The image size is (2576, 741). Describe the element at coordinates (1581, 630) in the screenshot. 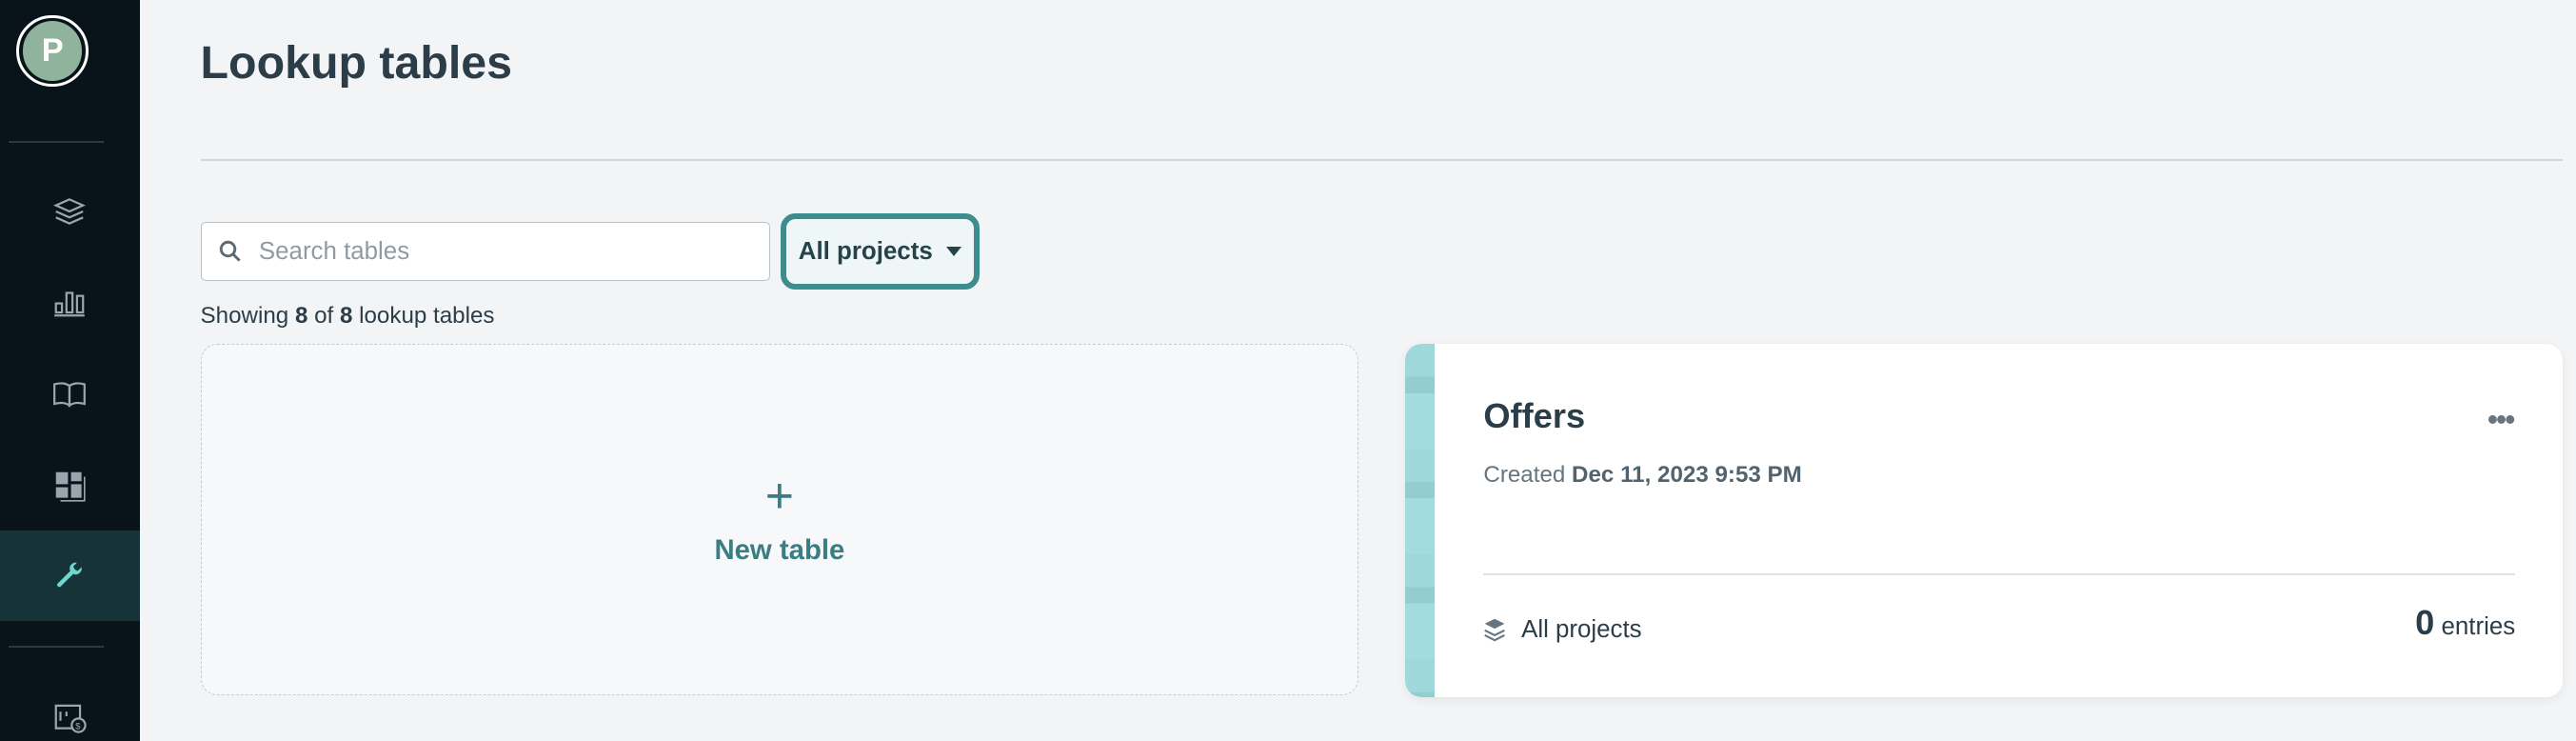

I see `project-name: All projects` at that location.